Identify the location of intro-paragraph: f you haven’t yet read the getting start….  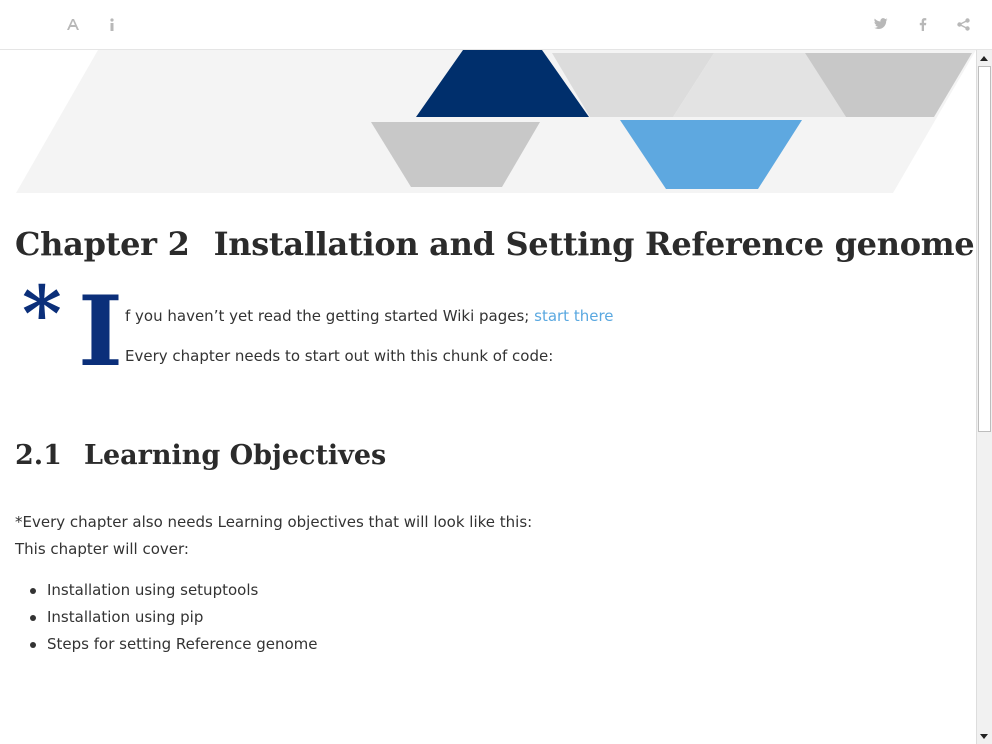
(369, 316).